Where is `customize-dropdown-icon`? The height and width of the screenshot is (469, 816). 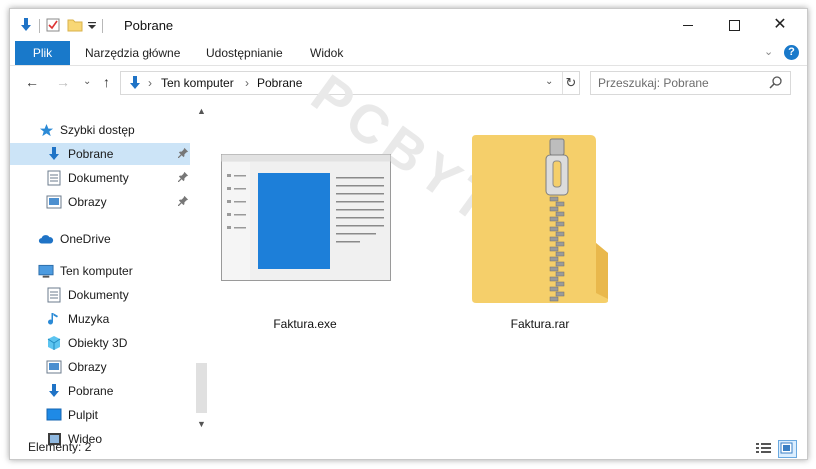
customize-dropdown-icon is located at coordinates (92, 26).